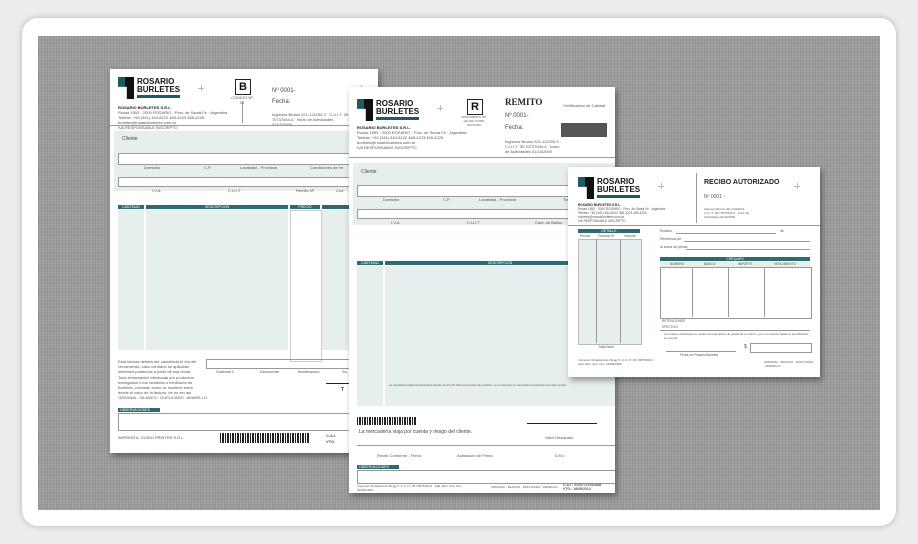 The image size is (918, 544). What do you see at coordinates (735, 259) in the screenshot?
I see `cheques-header: CHEQUES` at bounding box center [735, 259].